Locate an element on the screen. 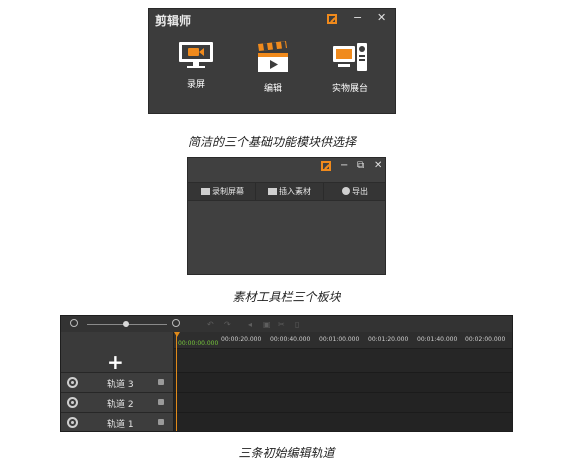  insert-media-label: 插入素材 is located at coordinates (295, 191).